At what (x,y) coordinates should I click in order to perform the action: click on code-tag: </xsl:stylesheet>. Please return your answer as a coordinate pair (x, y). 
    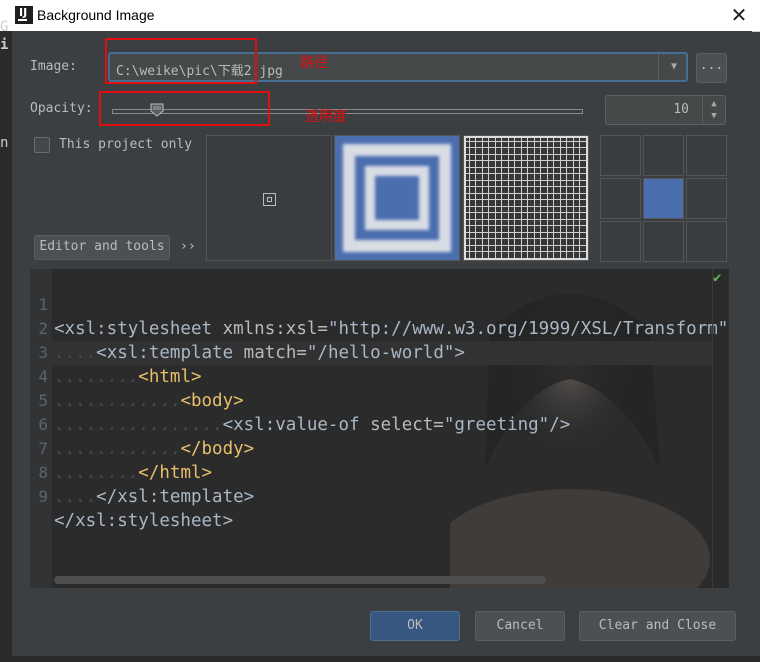
    Looking at the image, I should click on (144, 521).